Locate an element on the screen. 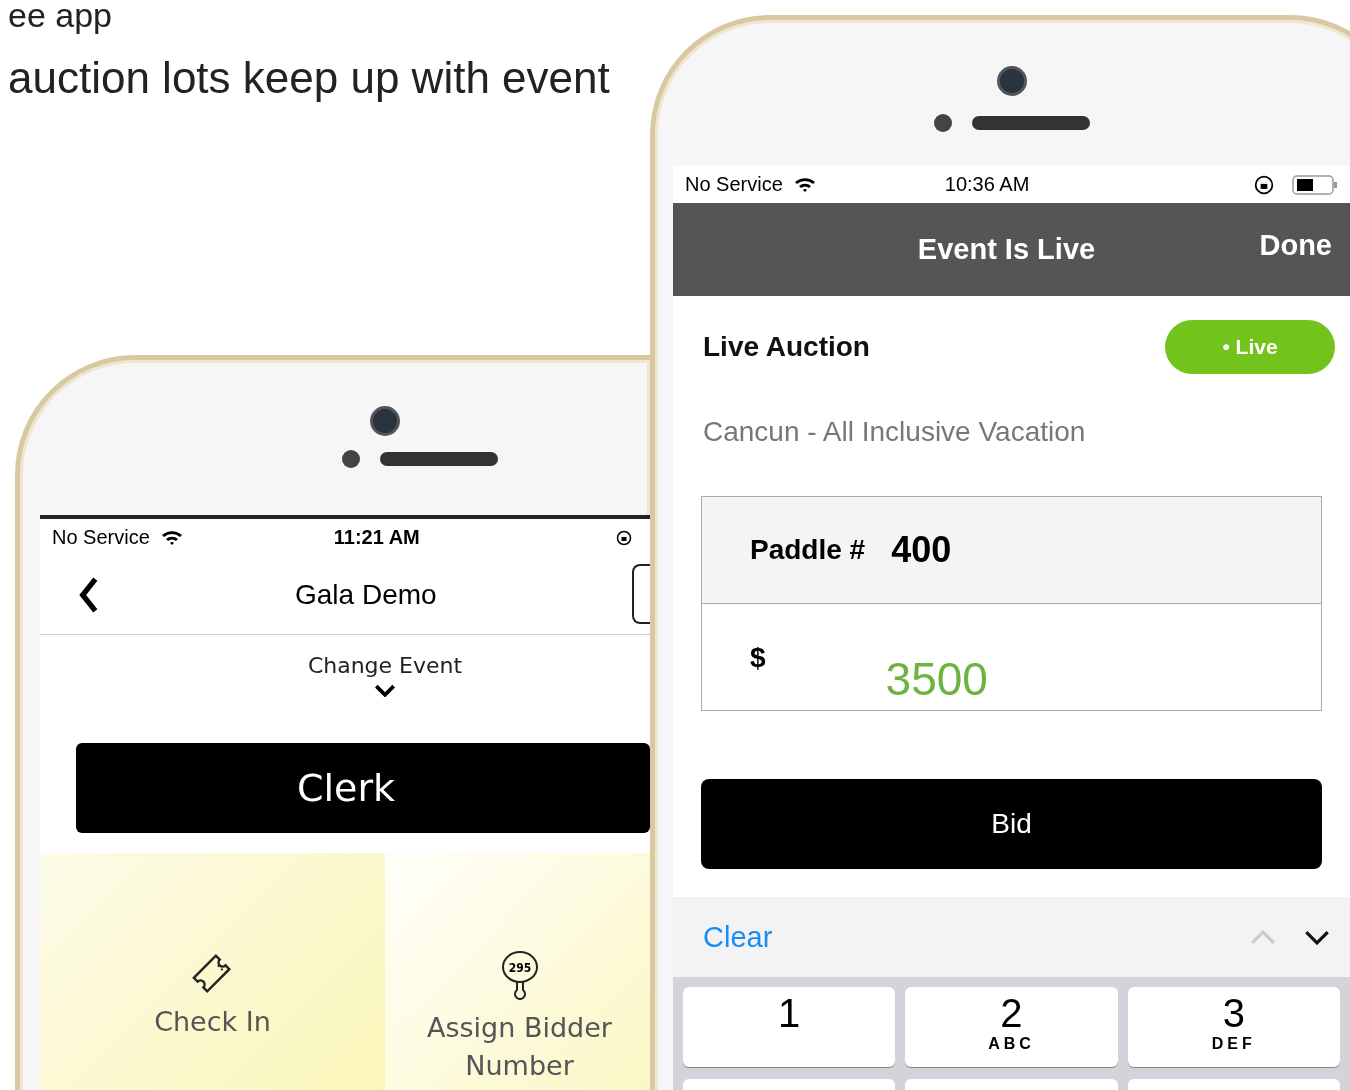  keypad-key: 3 DEF is located at coordinates (1233, 1027).